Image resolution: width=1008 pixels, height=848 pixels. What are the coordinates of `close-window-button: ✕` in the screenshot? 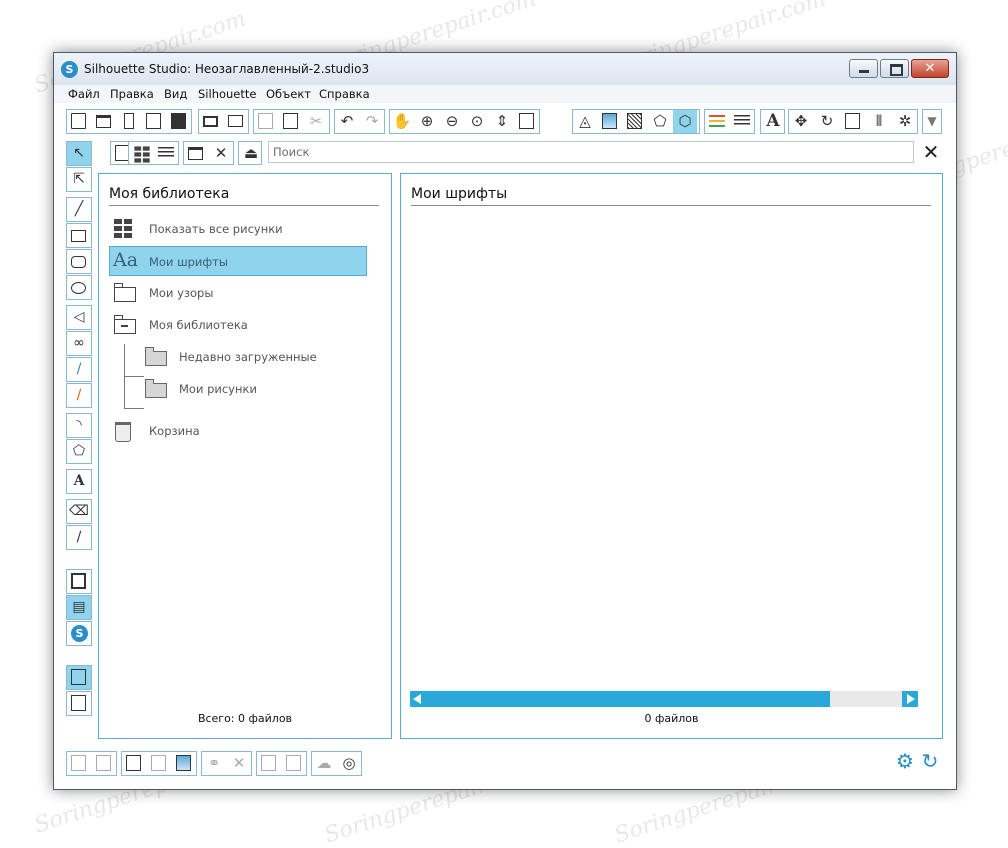 It's located at (930, 68).